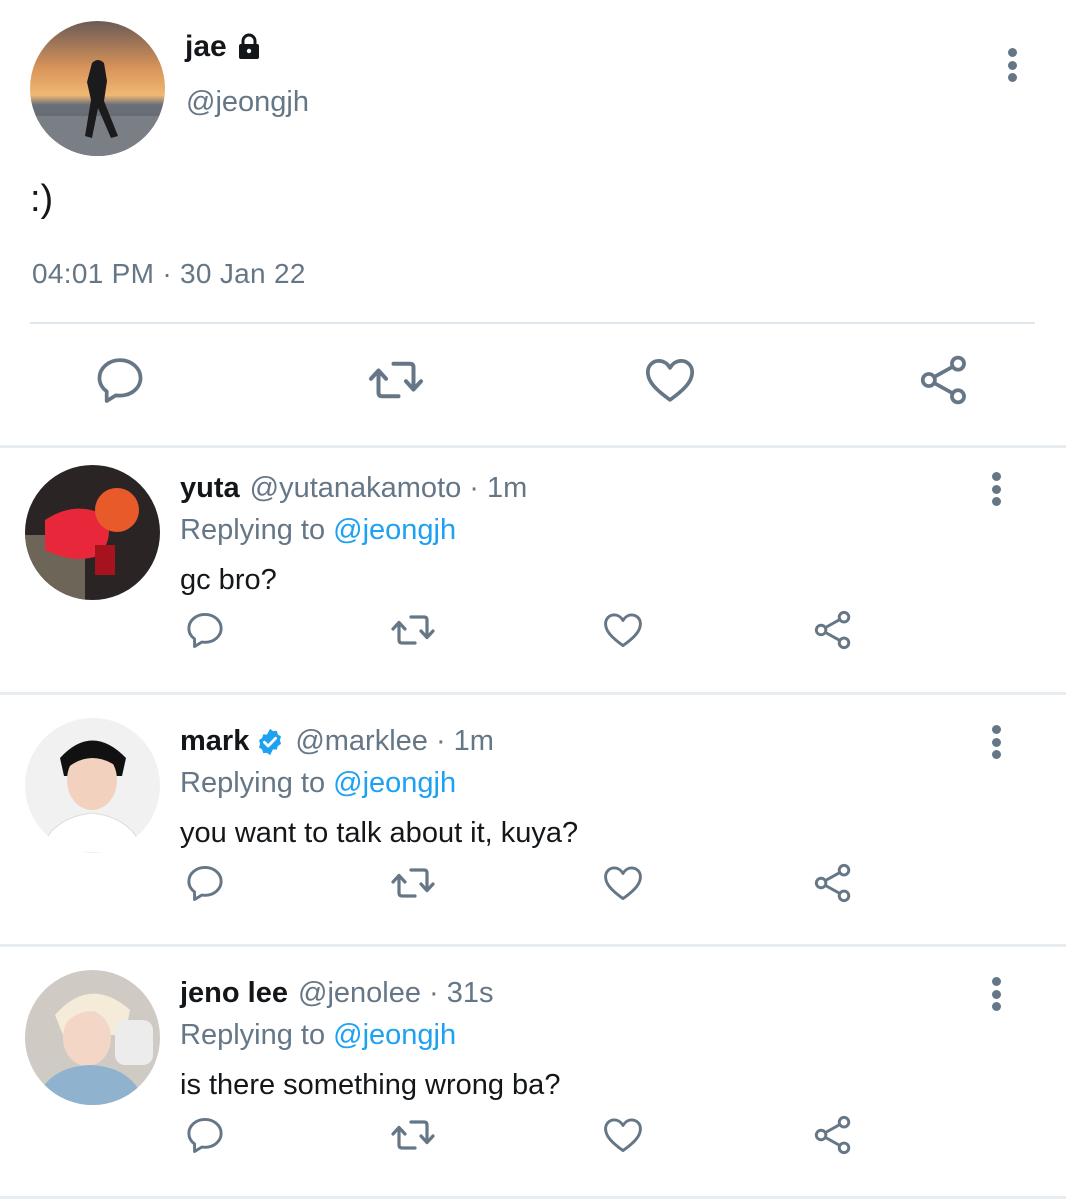  I want to click on reply-text: you want to talk about it, kuya?, so click(379, 833).